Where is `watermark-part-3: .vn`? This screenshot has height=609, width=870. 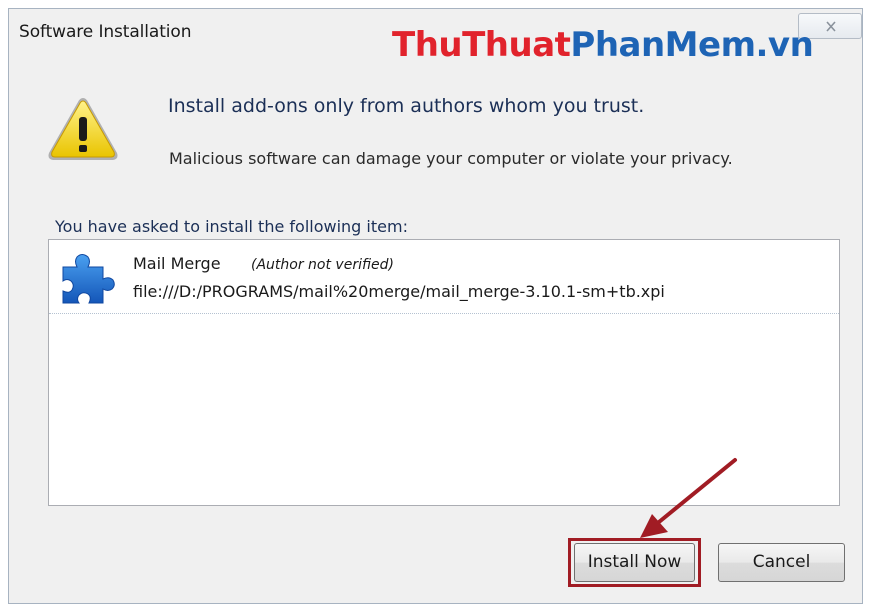
watermark-part-3: .vn is located at coordinates (784, 45).